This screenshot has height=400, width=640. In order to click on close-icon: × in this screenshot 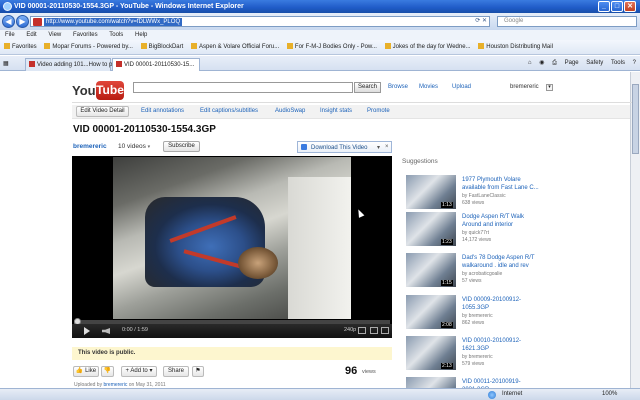, I will do `click(387, 147)`.